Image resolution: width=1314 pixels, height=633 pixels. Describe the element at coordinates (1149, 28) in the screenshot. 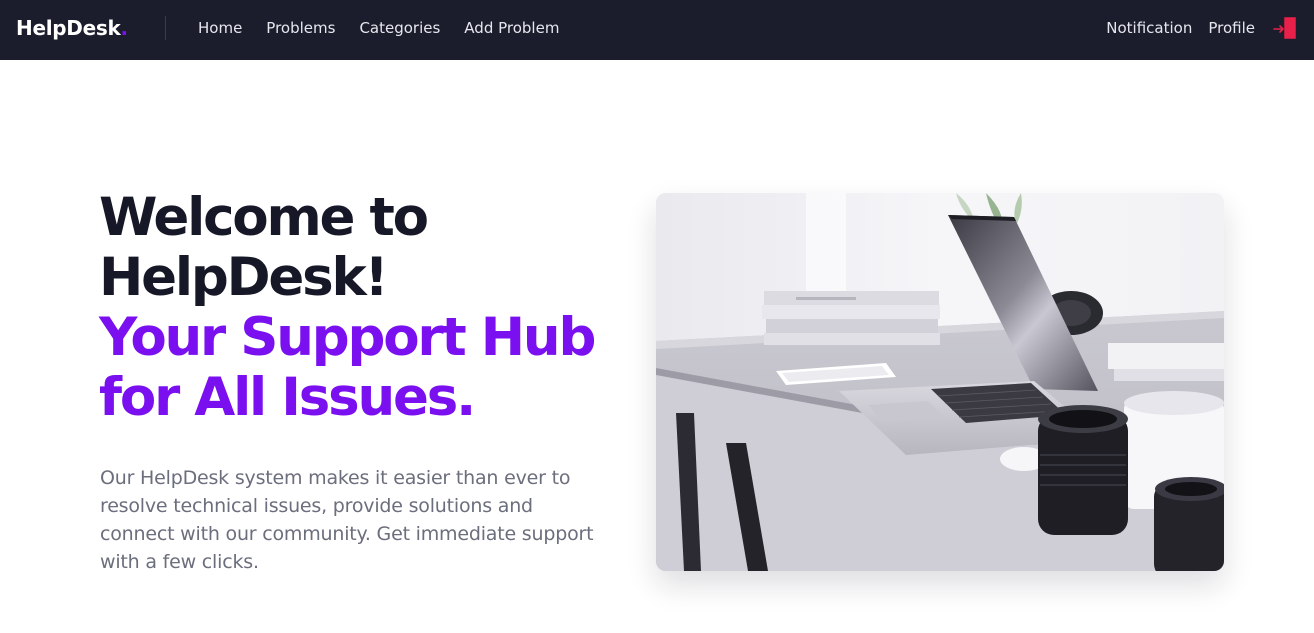

I see `nav-link-notification: Notification` at that location.